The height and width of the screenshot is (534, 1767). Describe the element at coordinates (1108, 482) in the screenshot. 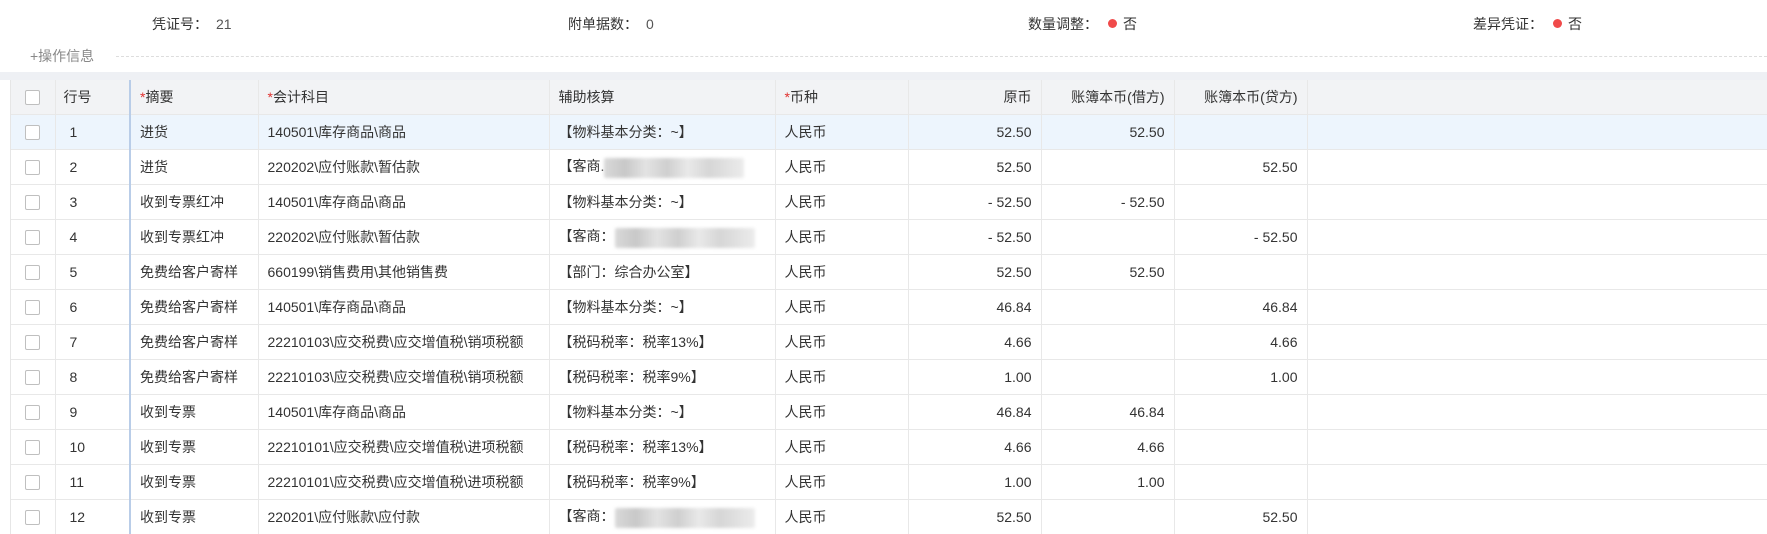

I see `debit-amount-cell: 1.00` at that location.